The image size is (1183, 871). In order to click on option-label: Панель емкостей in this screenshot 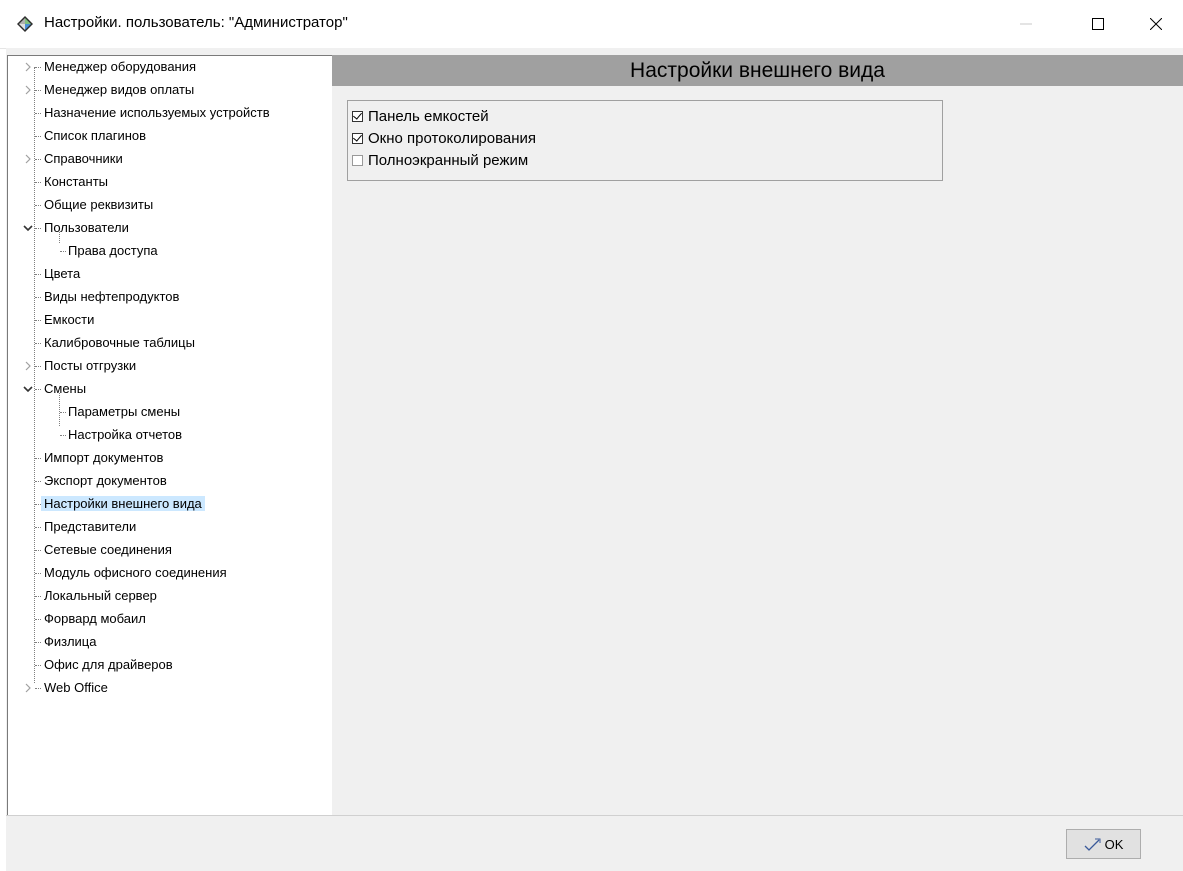, I will do `click(428, 116)`.